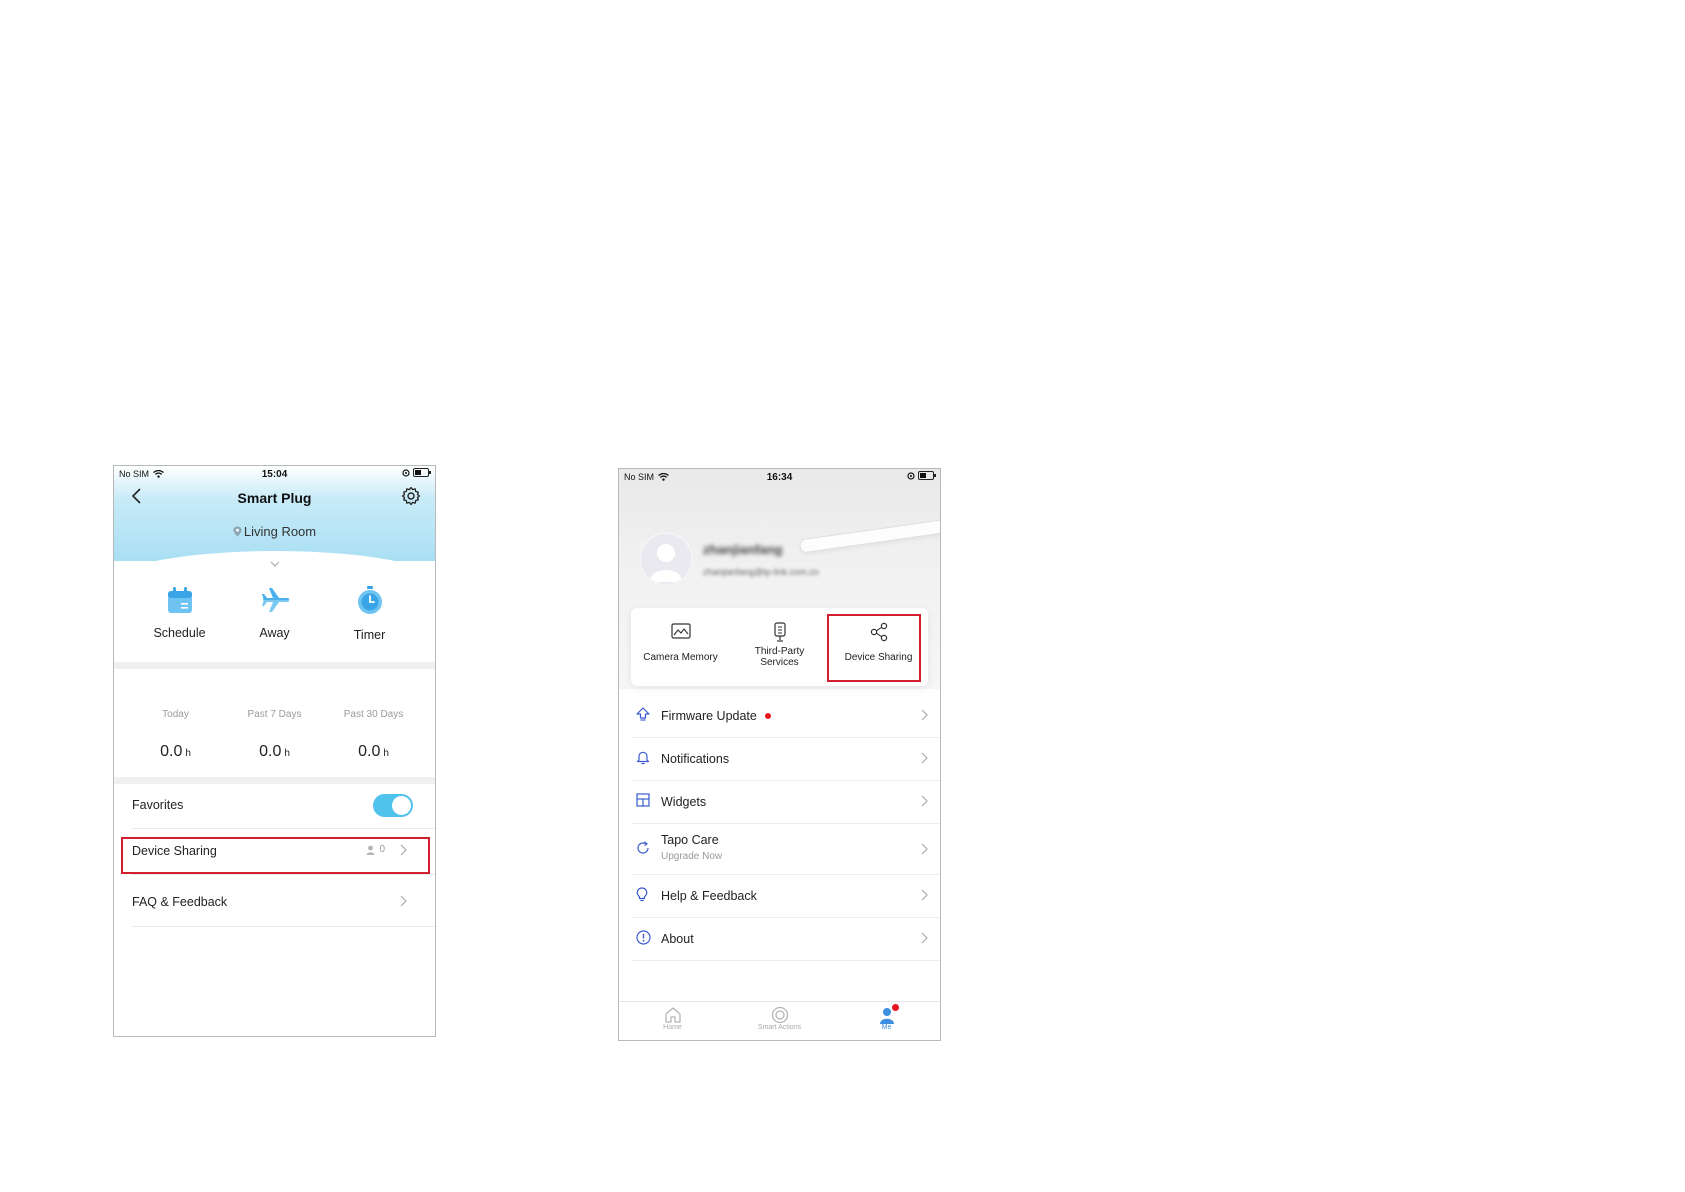 The width and height of the screenshot is (1685, 1192). What do you see at coordinates (274, 498) in the screenshot?
I see `page-title: Smart Plug` at bounding box center [274, 498].